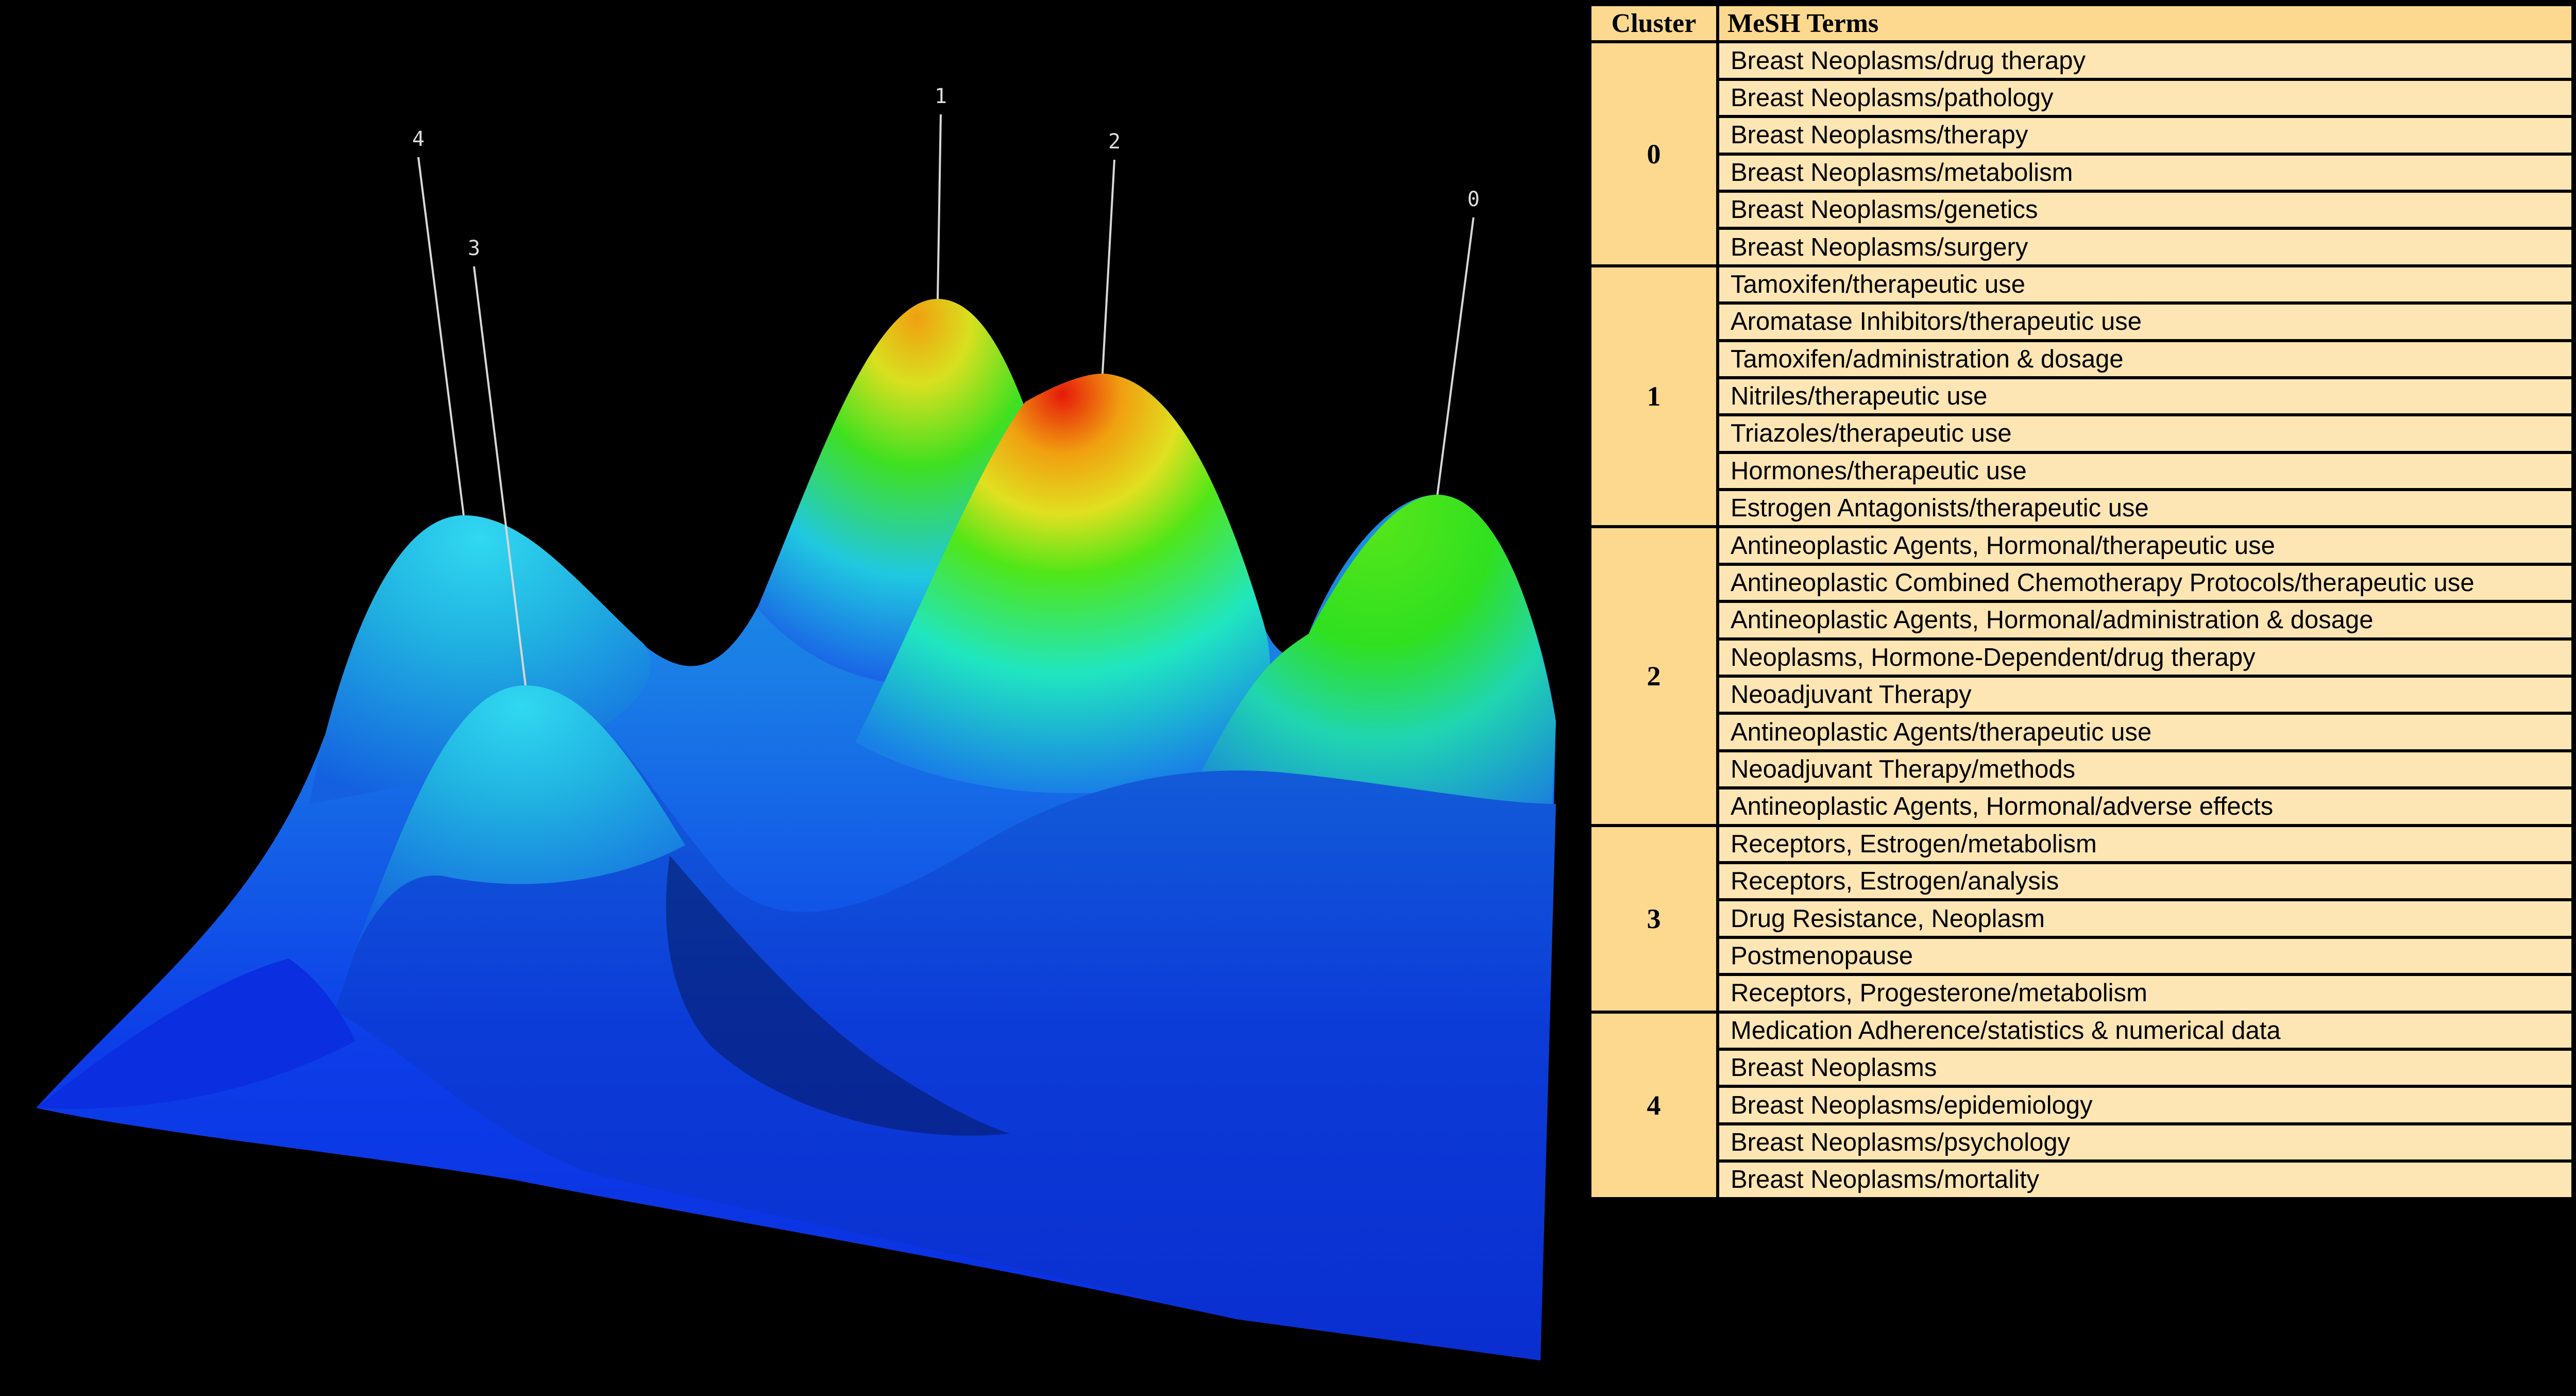 This screenshot has width=2576, height=1396. I want to click on cluster-id-cell: 3, so click(1653, 918).